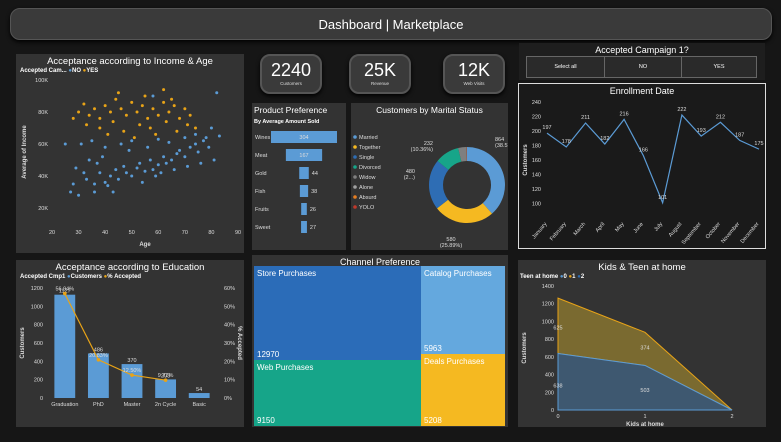 The image size is (781, 442). I want to click on y-tick-label: 1000, so click(37, 307).